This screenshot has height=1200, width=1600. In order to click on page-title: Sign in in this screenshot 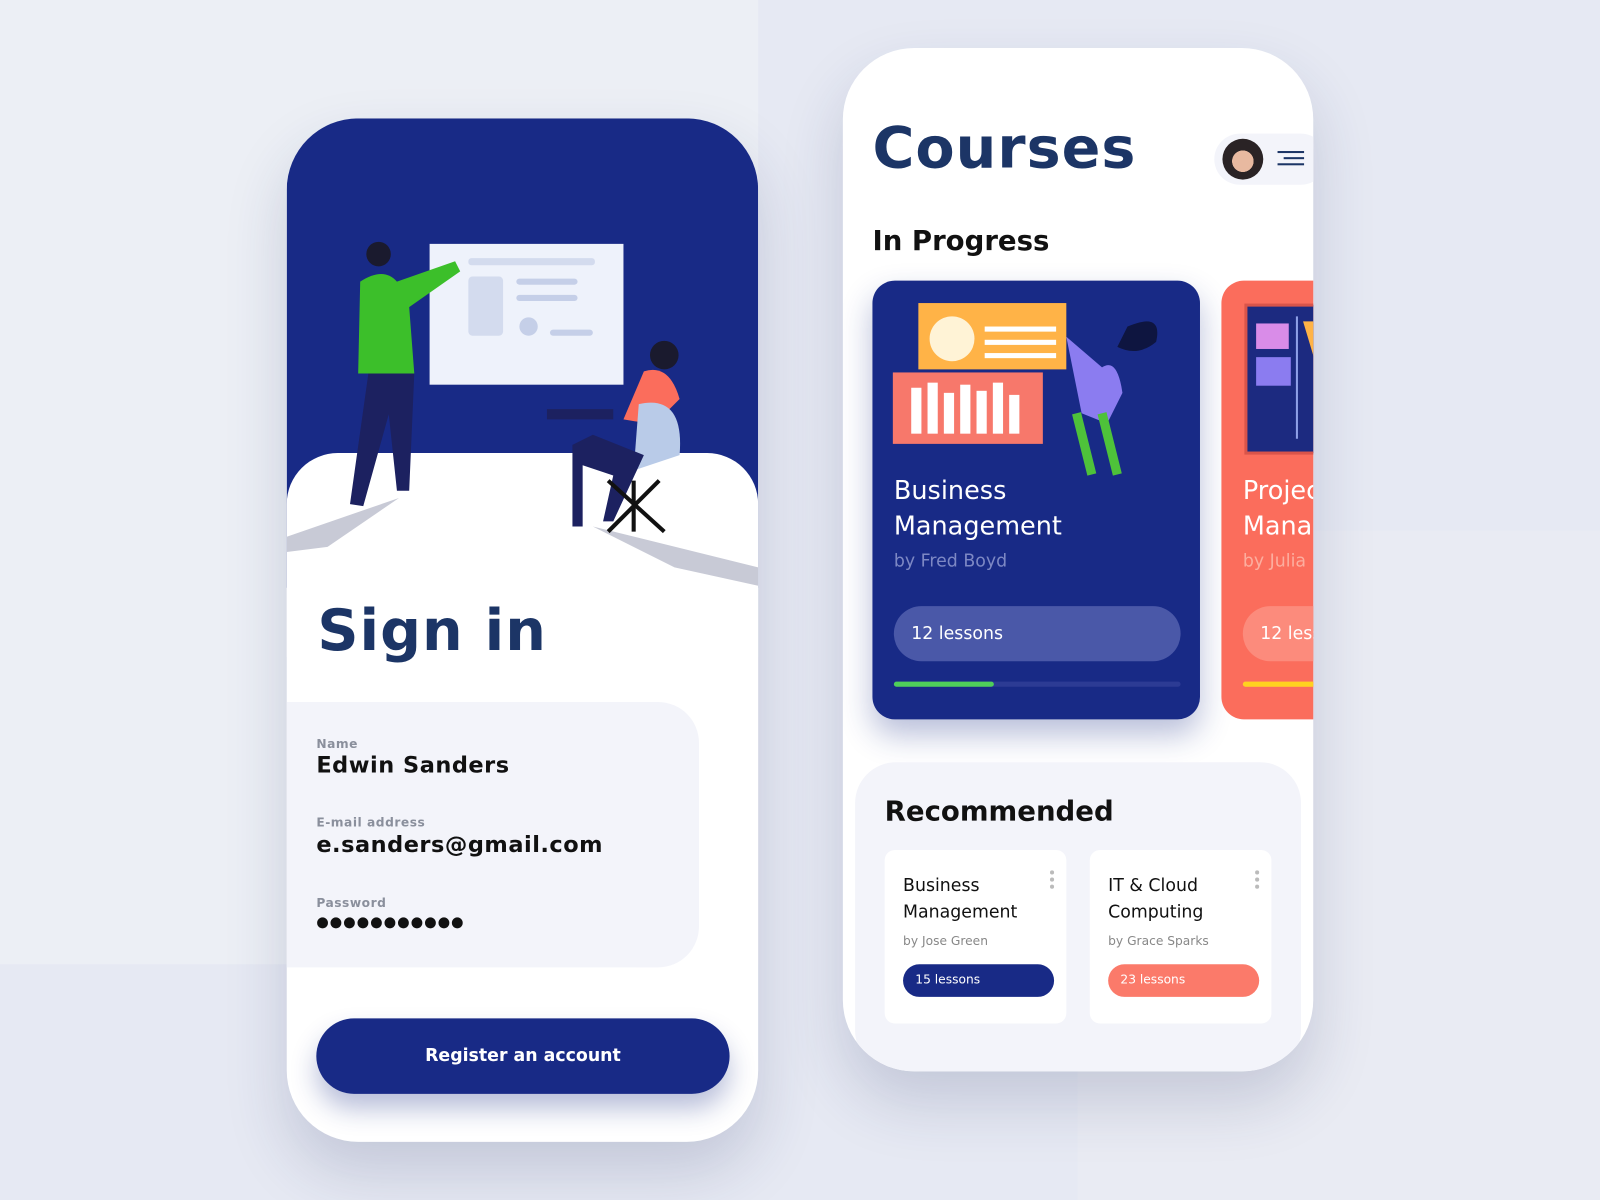, I will do `click(432, 631)`.